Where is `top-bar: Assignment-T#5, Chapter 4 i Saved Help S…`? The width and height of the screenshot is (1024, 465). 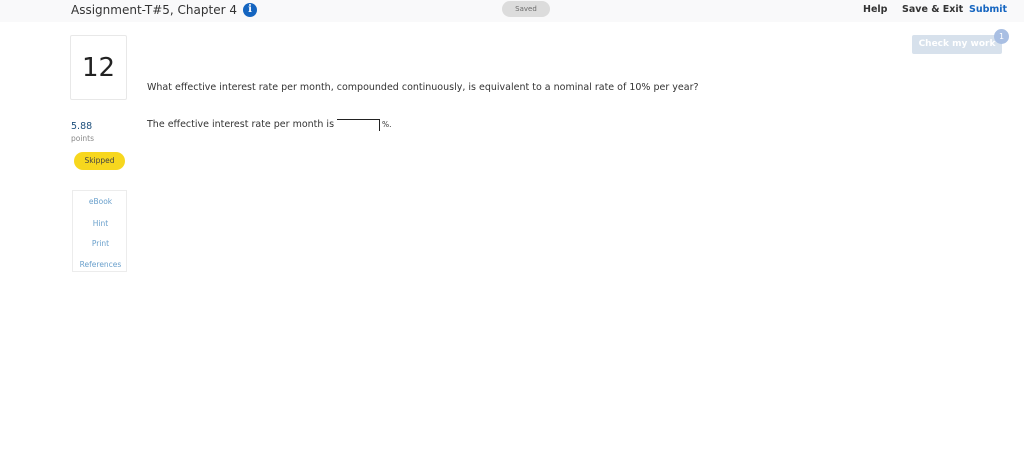
top-bar: Assignment-T#5, Chapter 4 i Saved Help S… is located at coordinates (512, 11).